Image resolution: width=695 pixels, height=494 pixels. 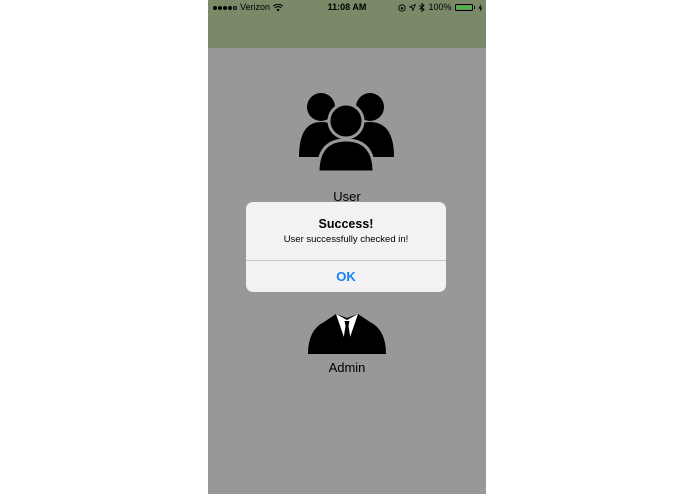 What do you see at coordinates (347, 367) in the screenshot?
I see `admin-label: Admin` at bounding box center [347, 367].